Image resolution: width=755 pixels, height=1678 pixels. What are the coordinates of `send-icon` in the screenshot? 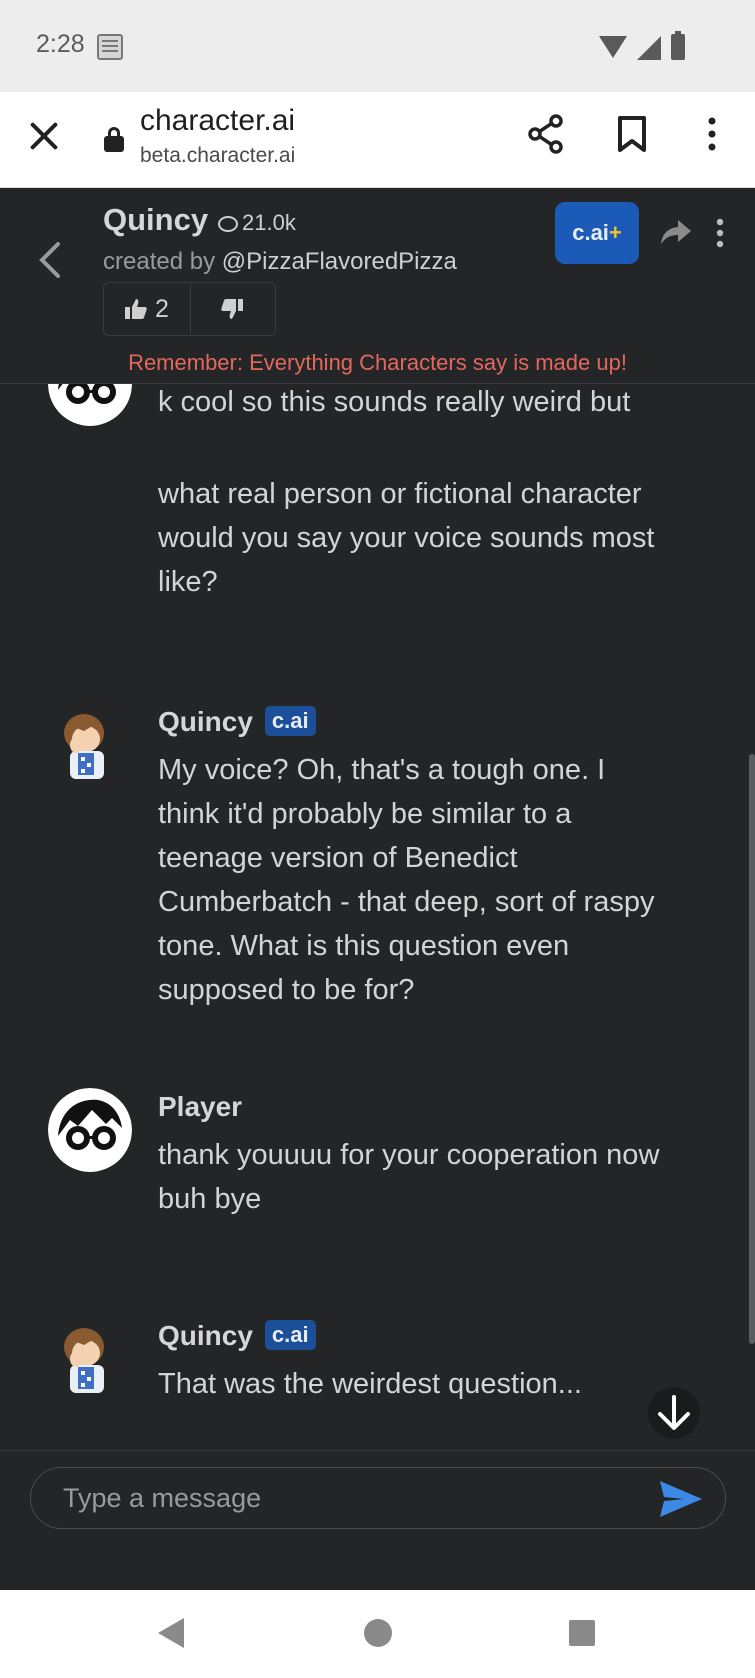 It's located at (681, 1499).